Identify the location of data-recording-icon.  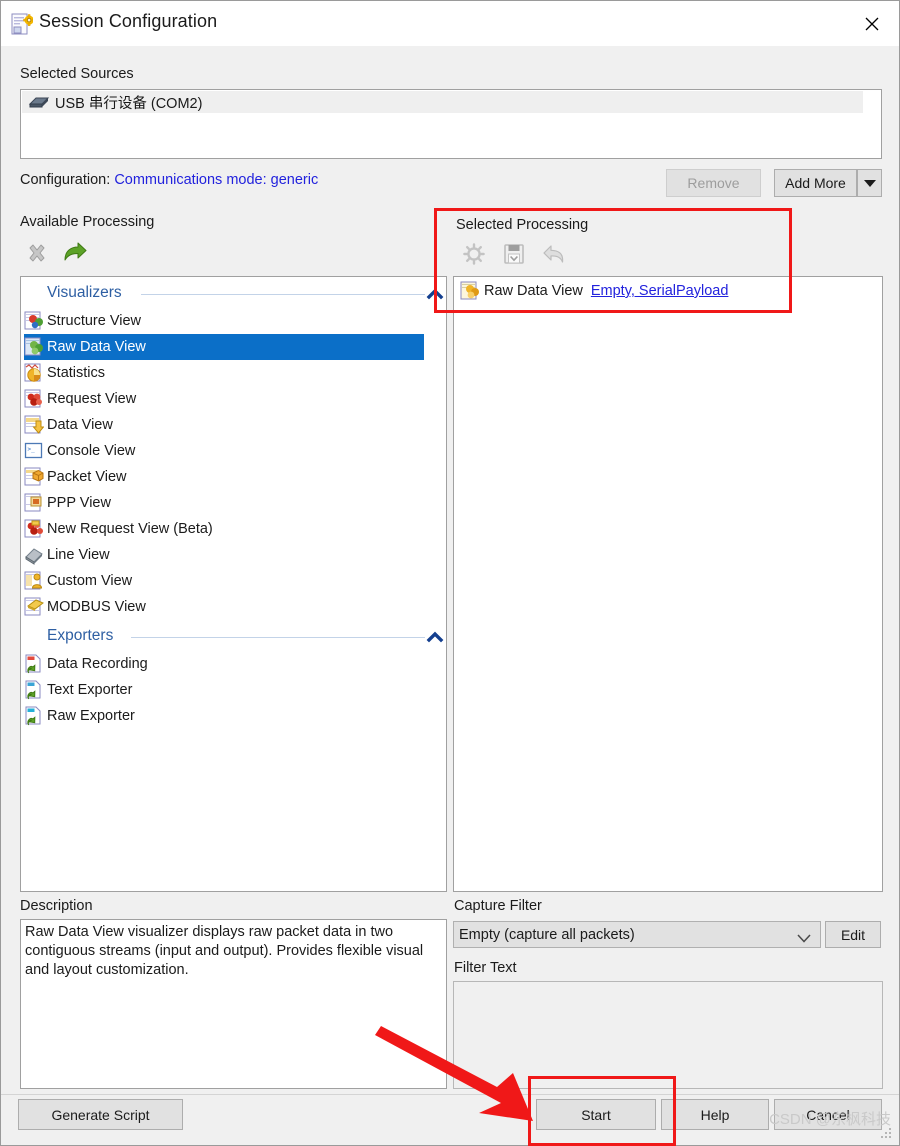
(34, 664).